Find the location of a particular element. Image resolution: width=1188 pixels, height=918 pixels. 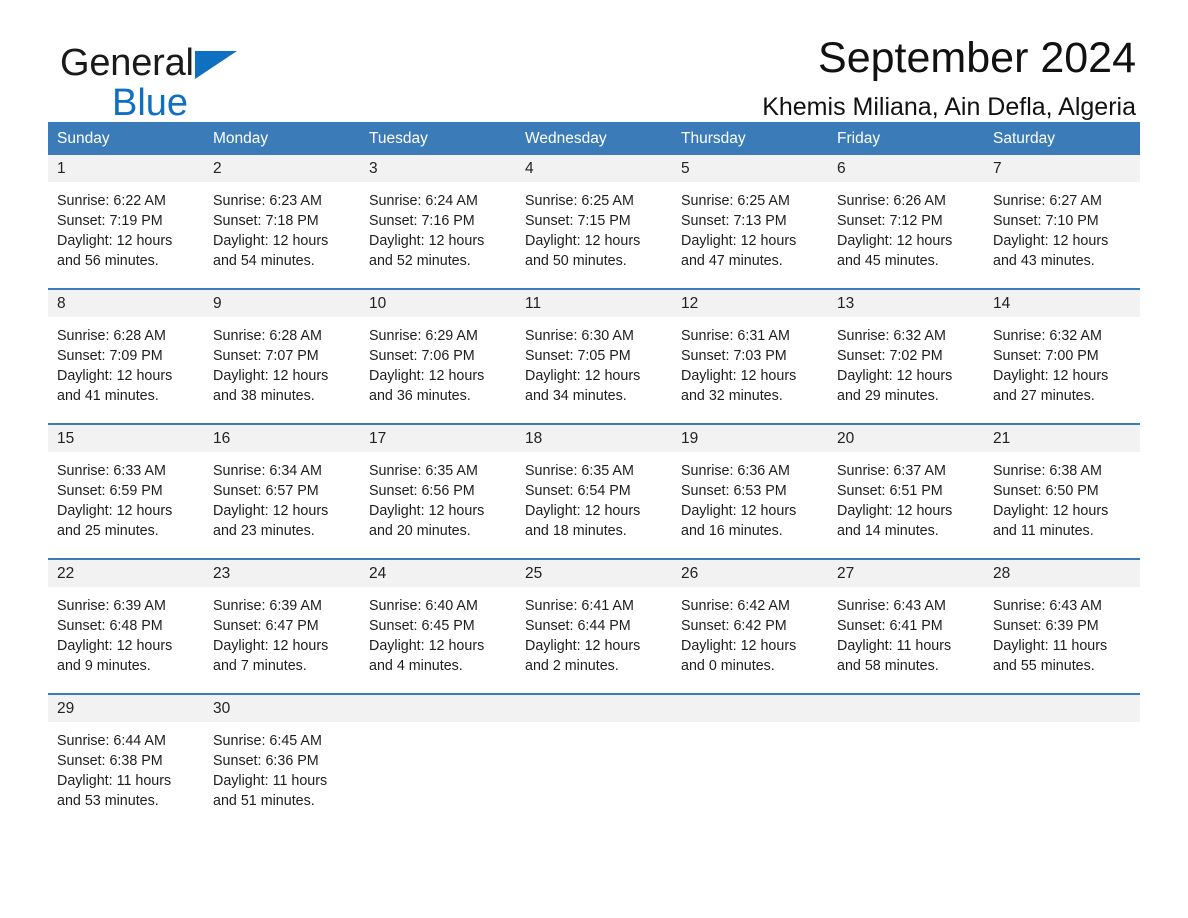

day-cell-empty is located at coordinates (594, 761).